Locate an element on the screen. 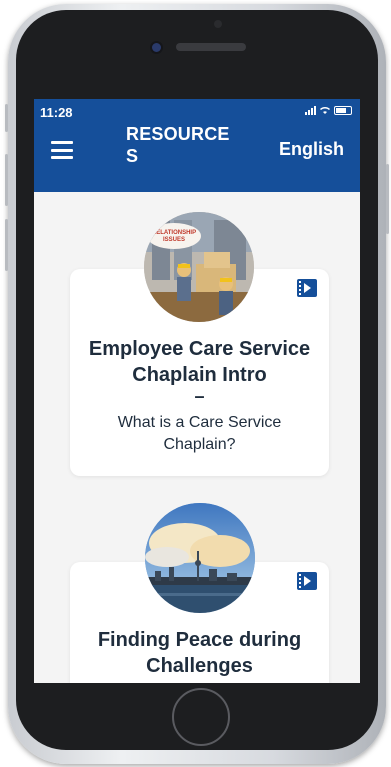 This screenshot has width=391, height=767. front-camera is located at coordinates (156, 47).